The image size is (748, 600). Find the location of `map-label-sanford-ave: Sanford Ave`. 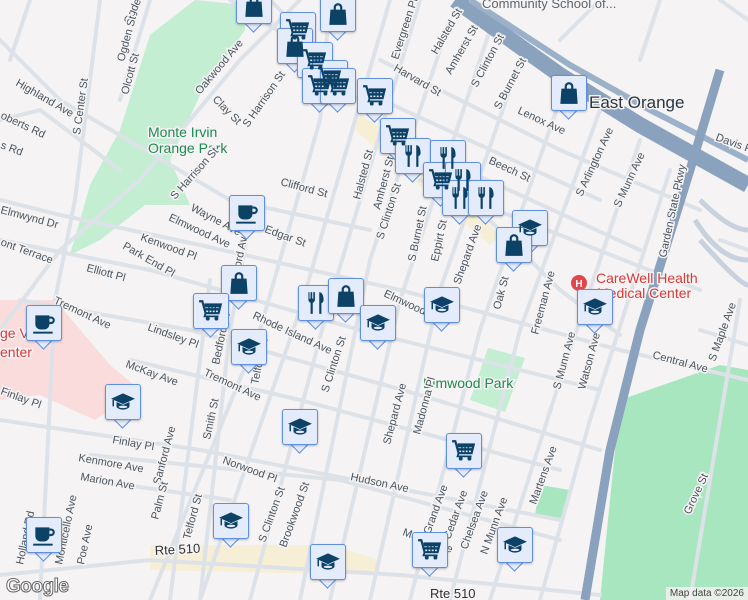

map-label-sanford-ave: Sanford Ave is located at coordinates (164, 455).